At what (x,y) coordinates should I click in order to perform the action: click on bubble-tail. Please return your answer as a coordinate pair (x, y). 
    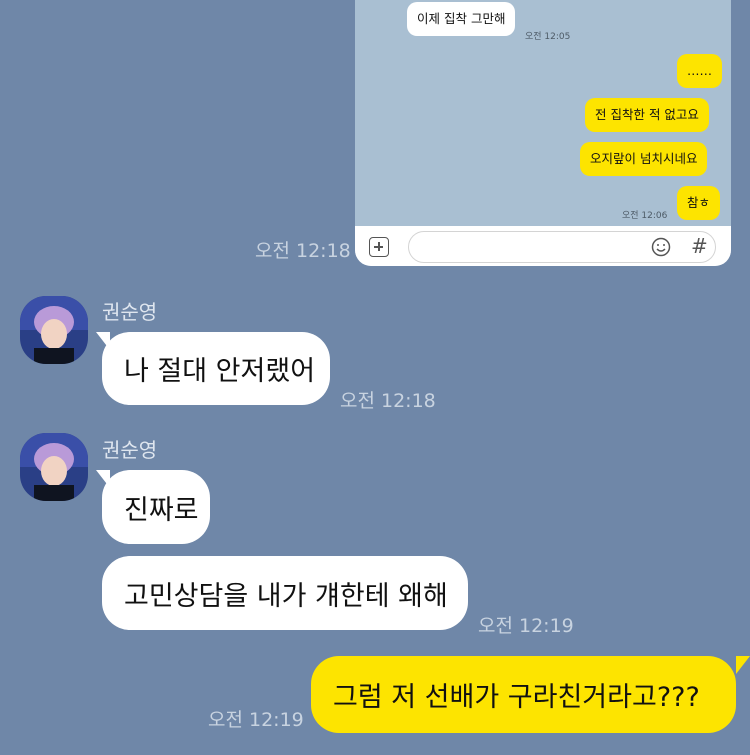
    Looking at the image, I should click on (743, 665).